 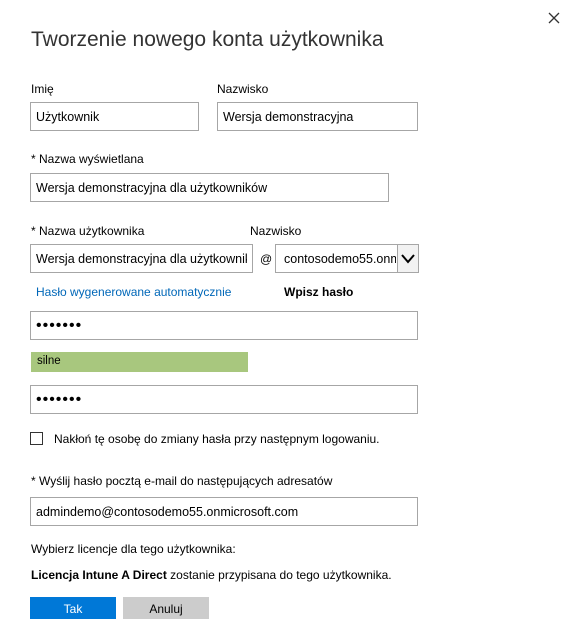 What do you see at coordinates (133, 292) in the screenshot?
I see `auto-password-link: Hasło wygenerowane automatycznie` at bounding box center [133, 292].